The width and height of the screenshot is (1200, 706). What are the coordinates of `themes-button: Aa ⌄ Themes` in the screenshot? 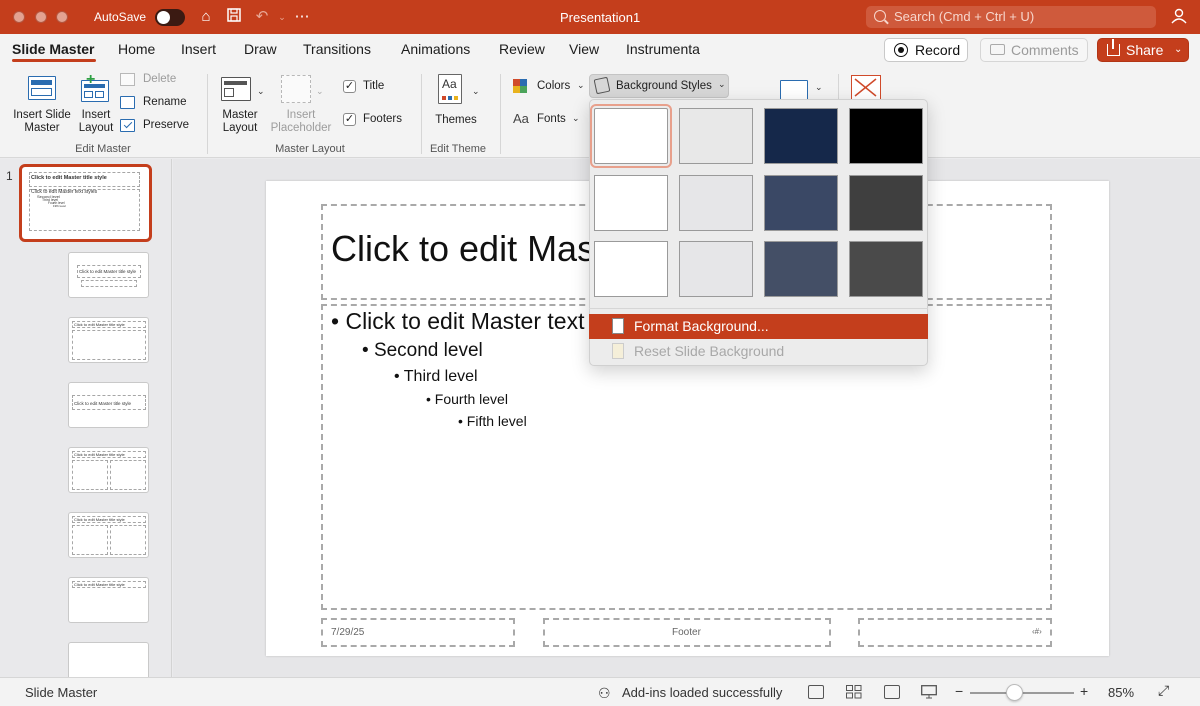 It's located at (458, 104).